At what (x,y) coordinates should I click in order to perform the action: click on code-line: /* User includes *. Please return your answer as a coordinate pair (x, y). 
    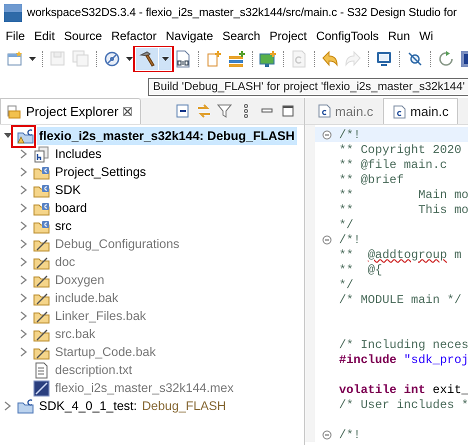
    Looking at the image, I should click on (403, 405).